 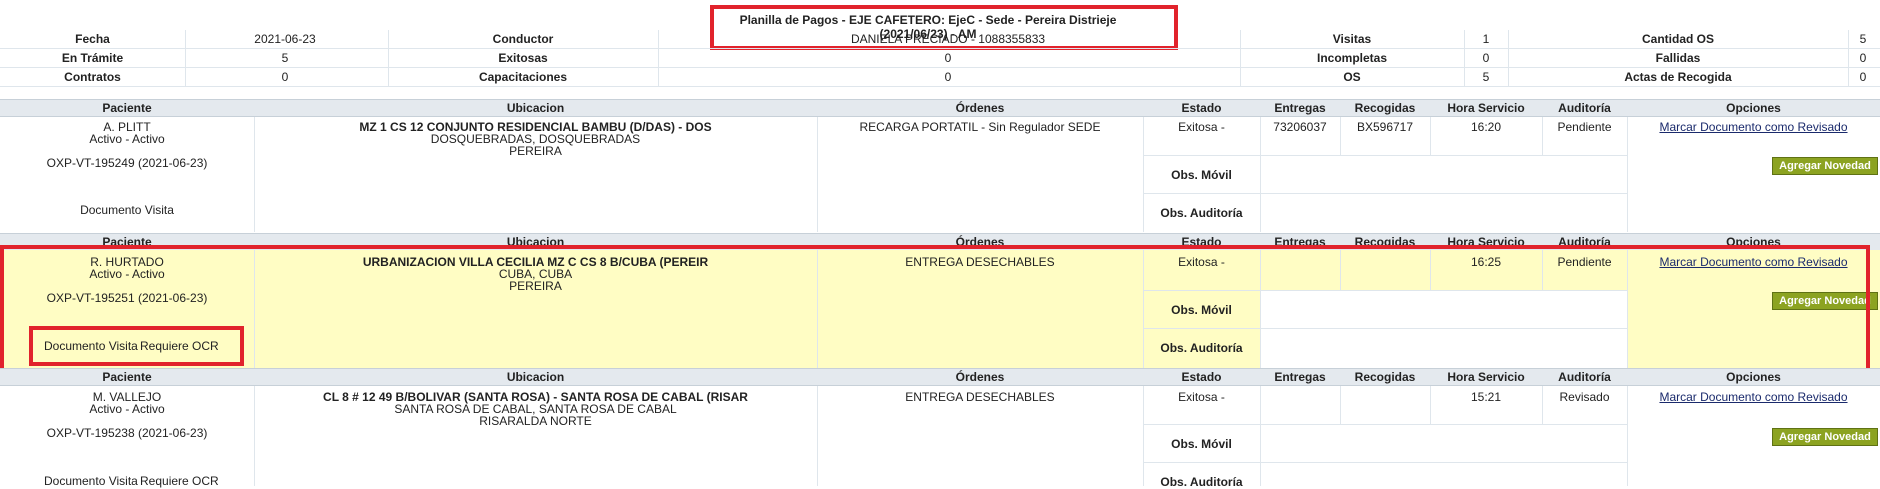 What do you see at coordinates (1486, 39) in the screenshot?
I see `visitas-value: 1` at bounding box center [1486, 39].